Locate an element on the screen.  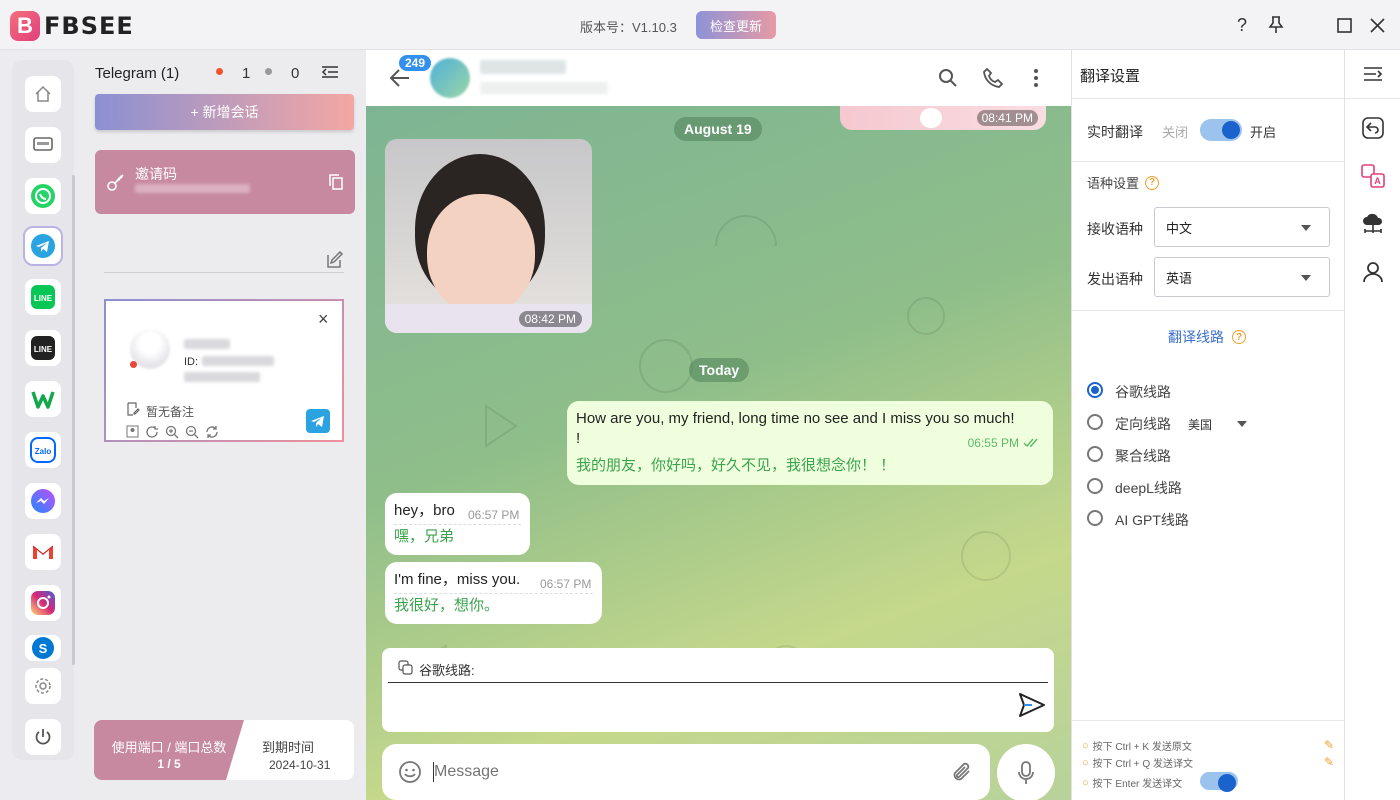
close-icon: × is located at coordinates (323, 319).